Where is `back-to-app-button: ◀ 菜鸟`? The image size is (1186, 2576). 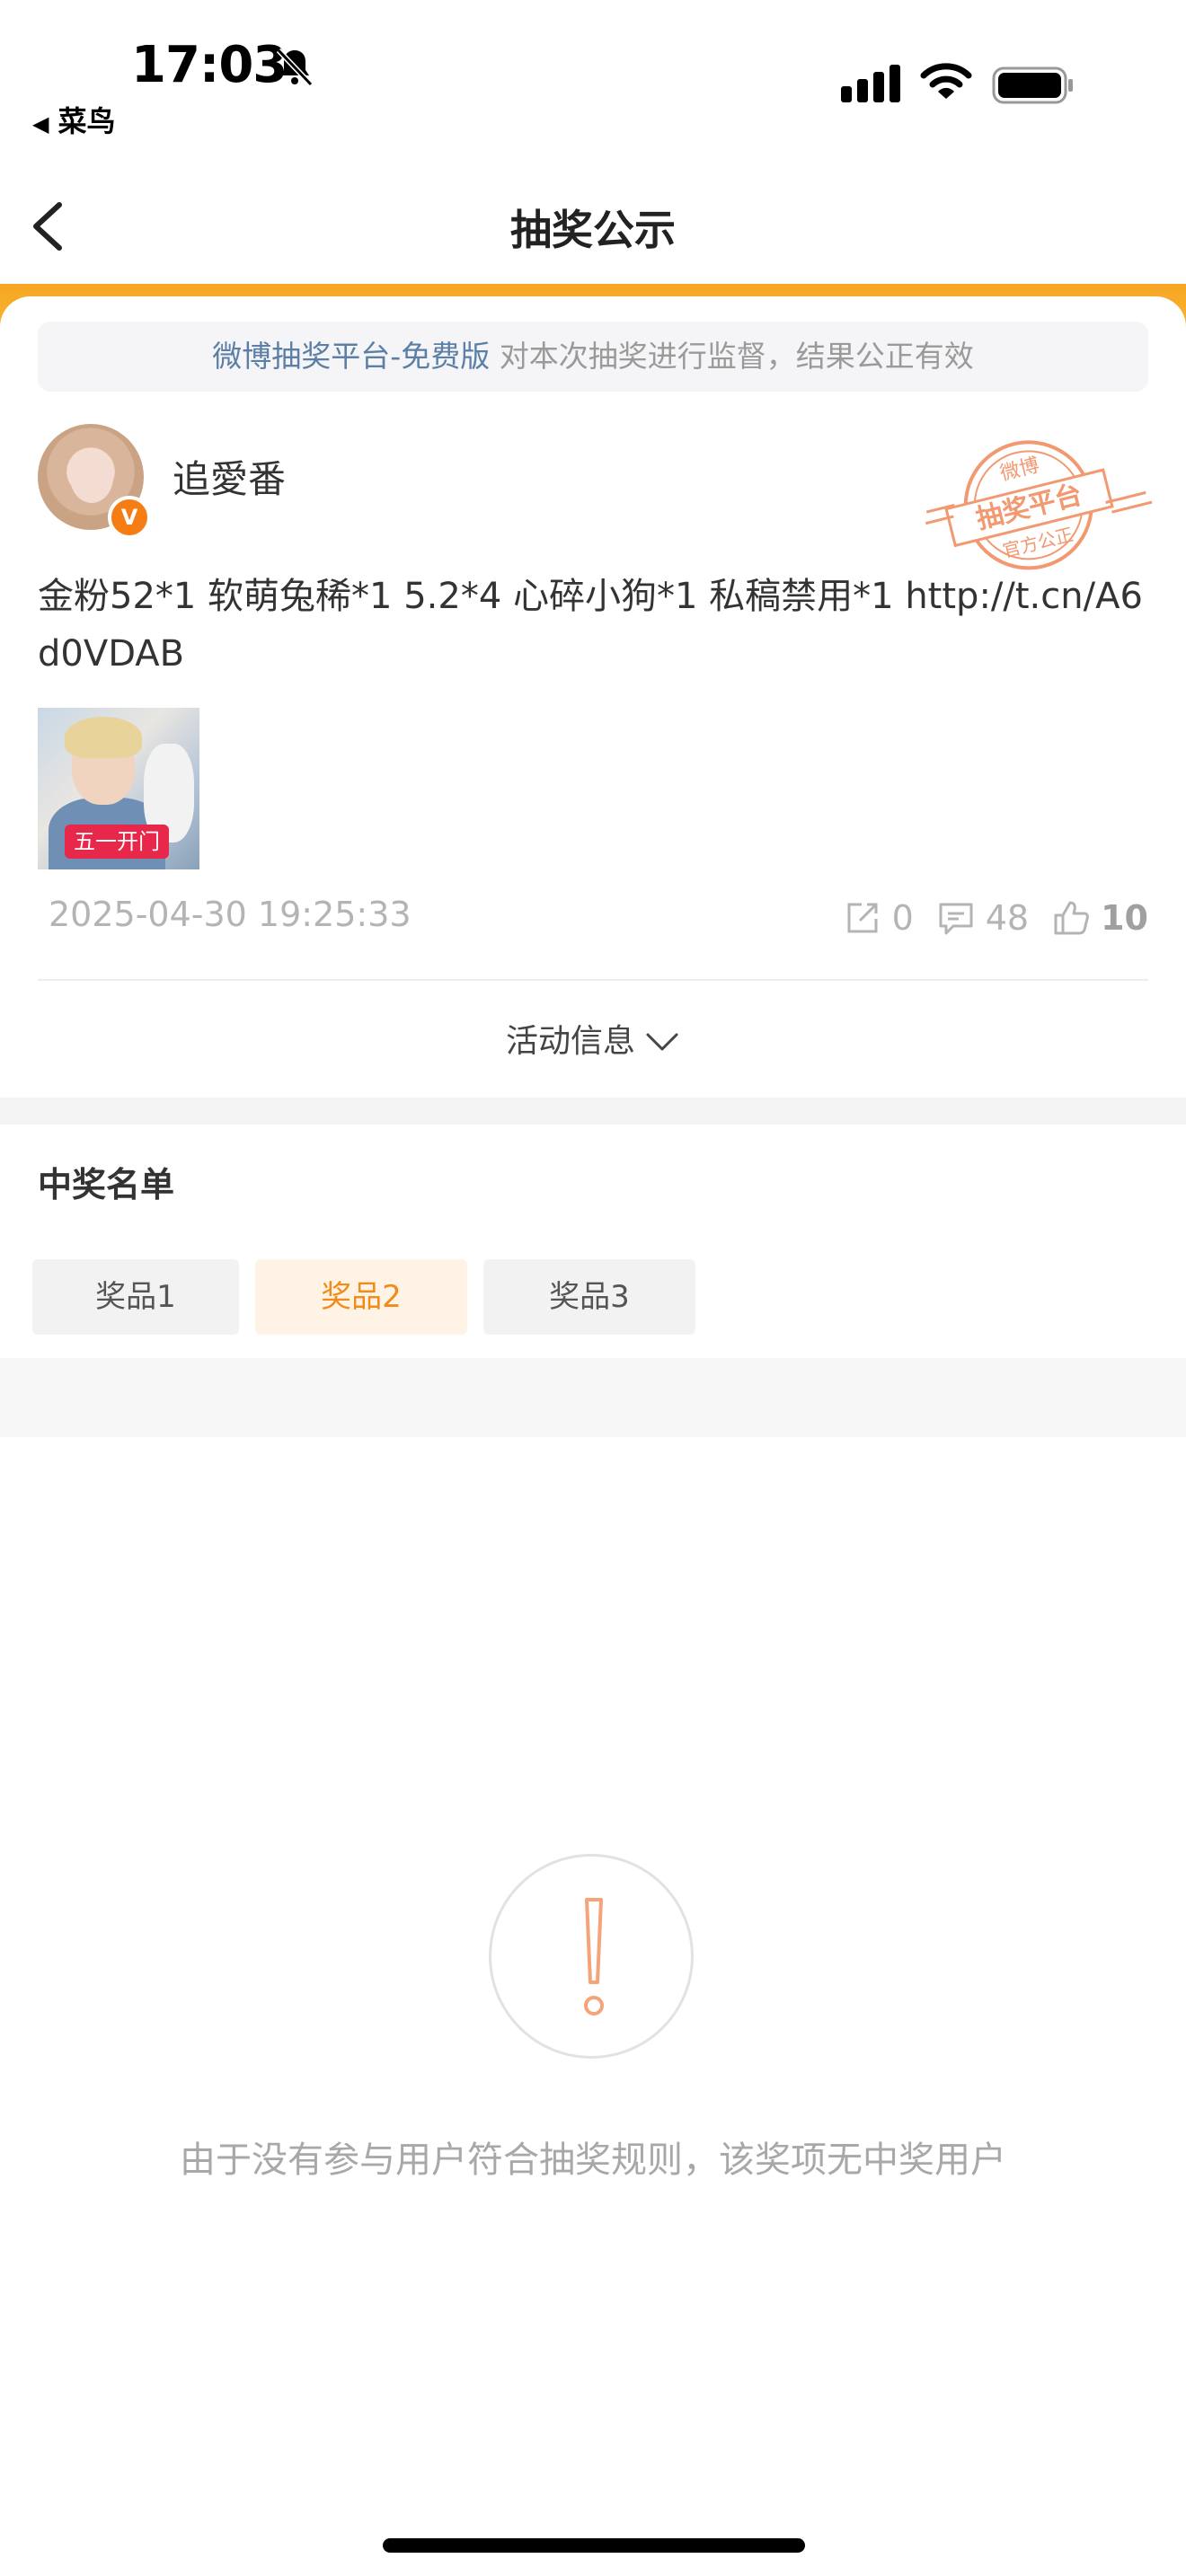
back-to-app-button: ◀ 菜鸟 is located at coordinates (73, 119).